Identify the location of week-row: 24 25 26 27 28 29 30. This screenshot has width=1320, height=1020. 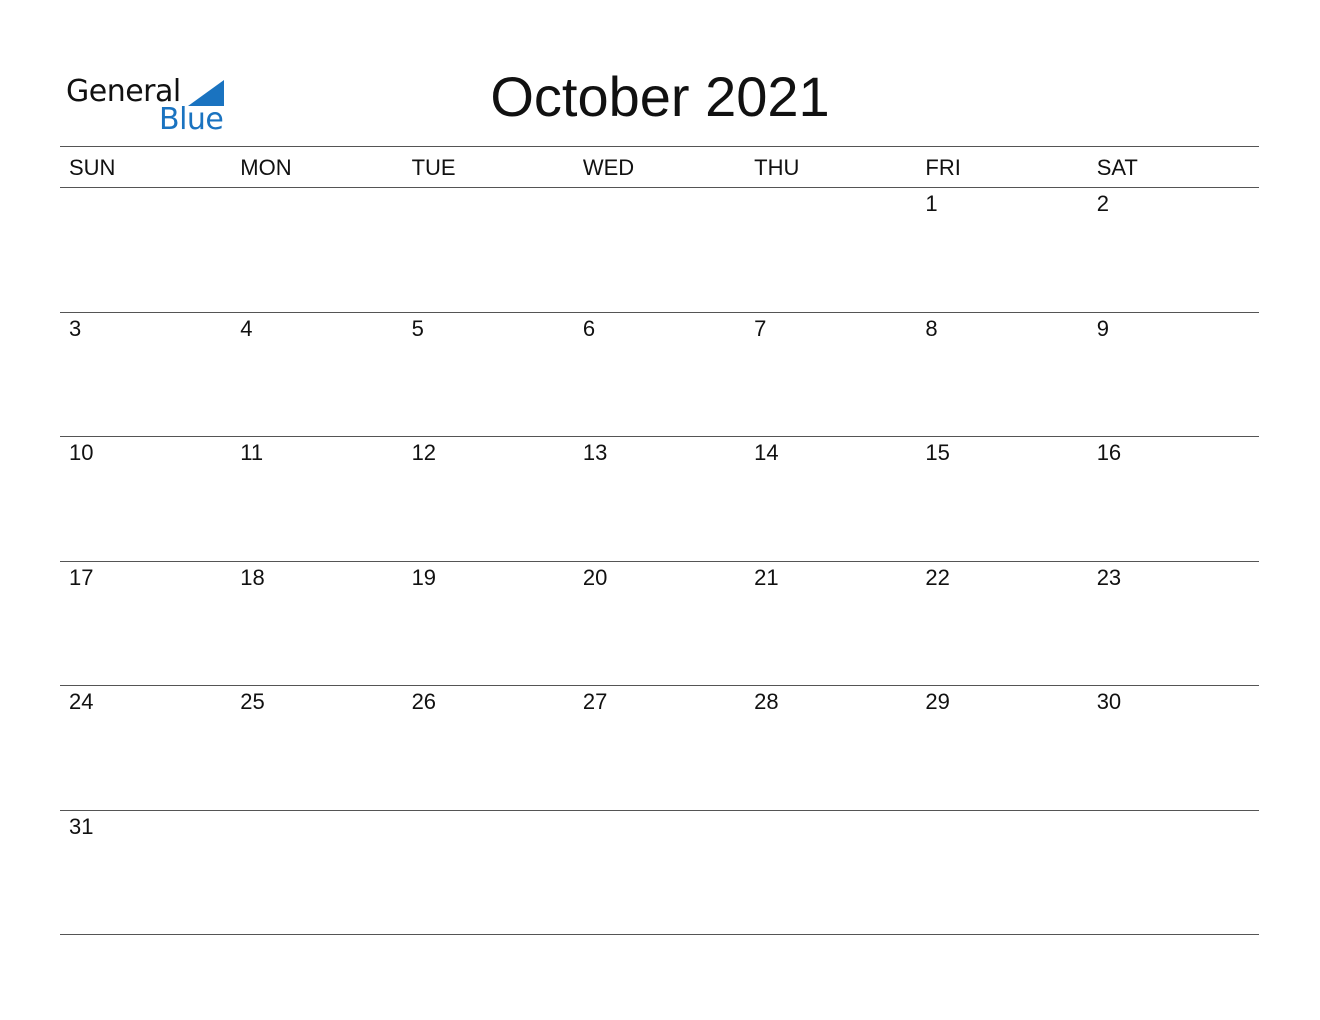
(659, 748).